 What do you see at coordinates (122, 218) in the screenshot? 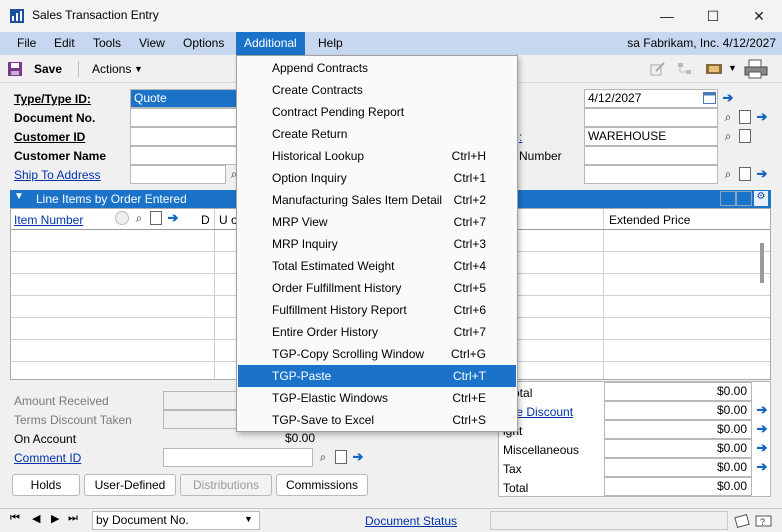
I see `item-number-options-icon` at bounding box center [122, 218].